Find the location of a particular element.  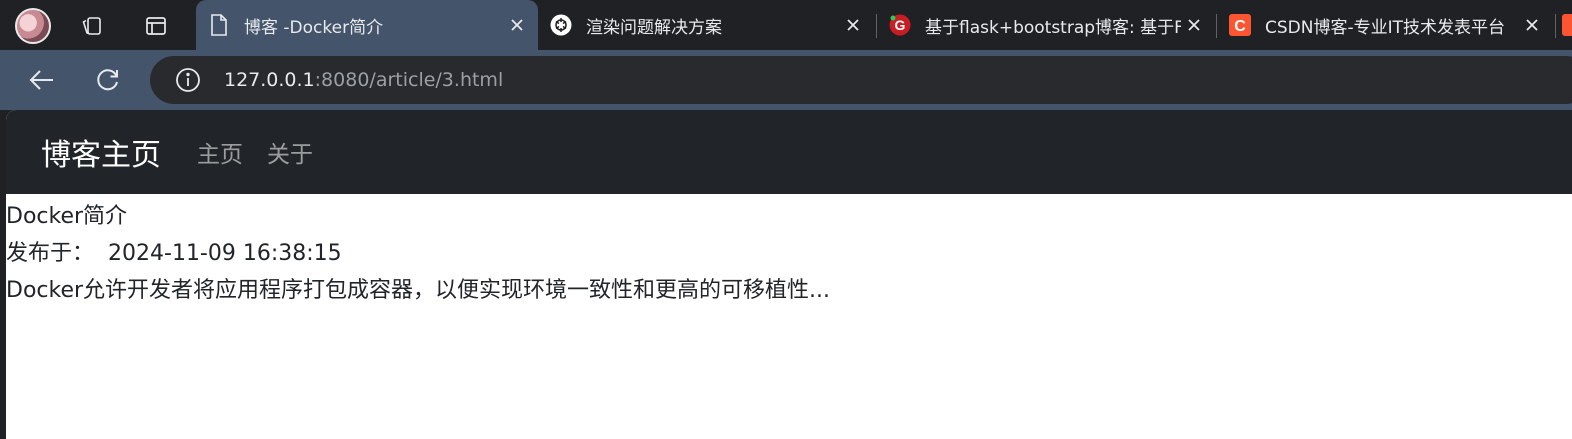

address-bar: 127.0.0.1:8080/article/3.html is located at coordinates (861, 80).